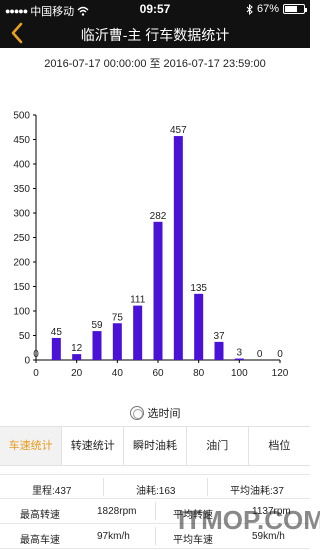 The height and width of the screenshot is (550, 320). Describe the element at coordinates (21, 189) in the screenshot. I see `y-tick-label: 350` at that location.